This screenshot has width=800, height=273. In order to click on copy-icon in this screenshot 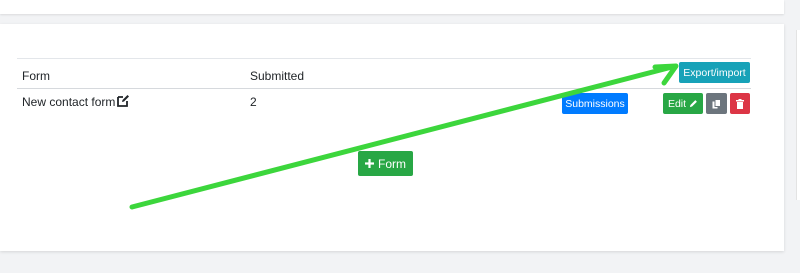, I will do `click(716, 103)`.